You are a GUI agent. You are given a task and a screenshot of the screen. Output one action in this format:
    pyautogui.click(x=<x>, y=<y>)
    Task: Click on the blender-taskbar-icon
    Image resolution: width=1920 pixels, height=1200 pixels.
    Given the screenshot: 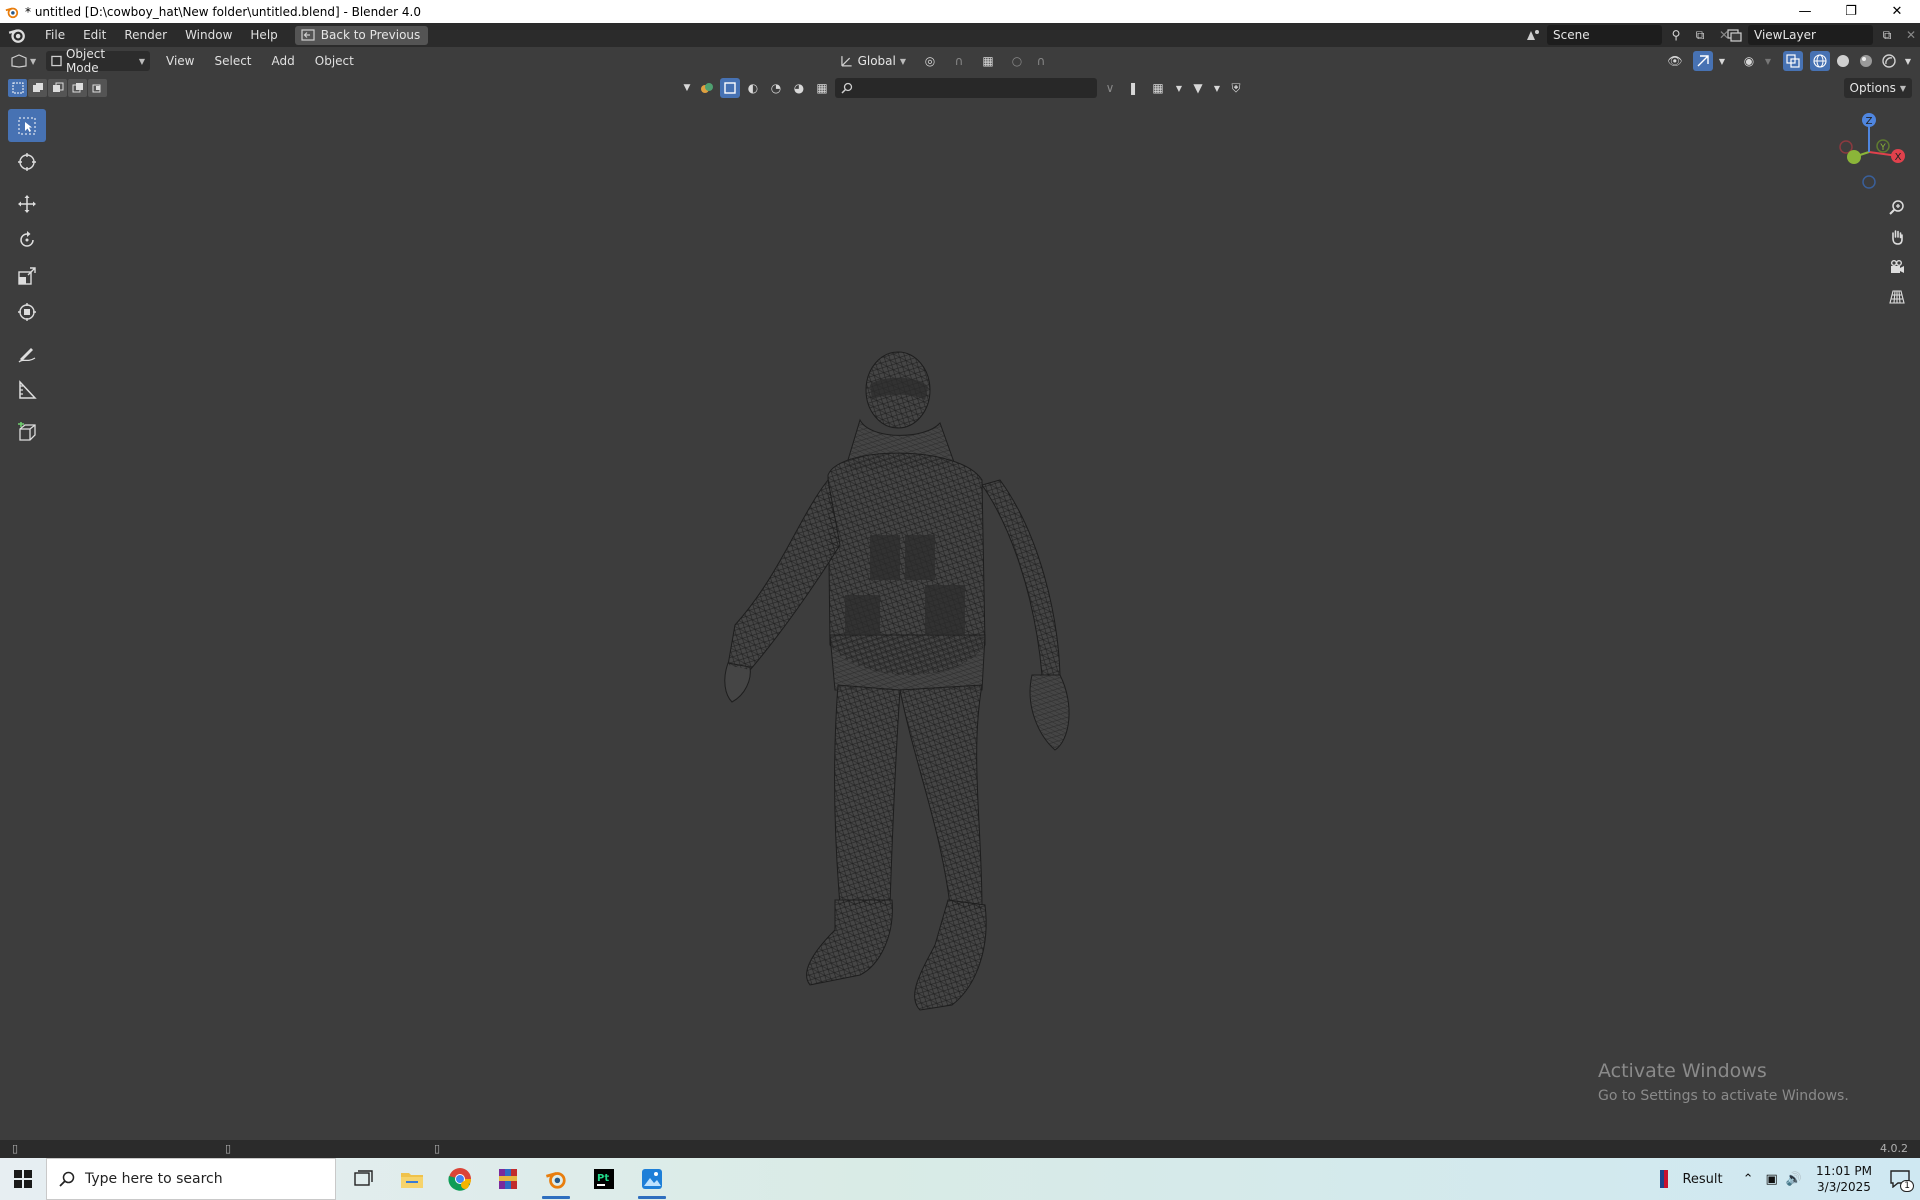 What is the action you would take?
    pyautogui.click(x=556, y=1179)
    